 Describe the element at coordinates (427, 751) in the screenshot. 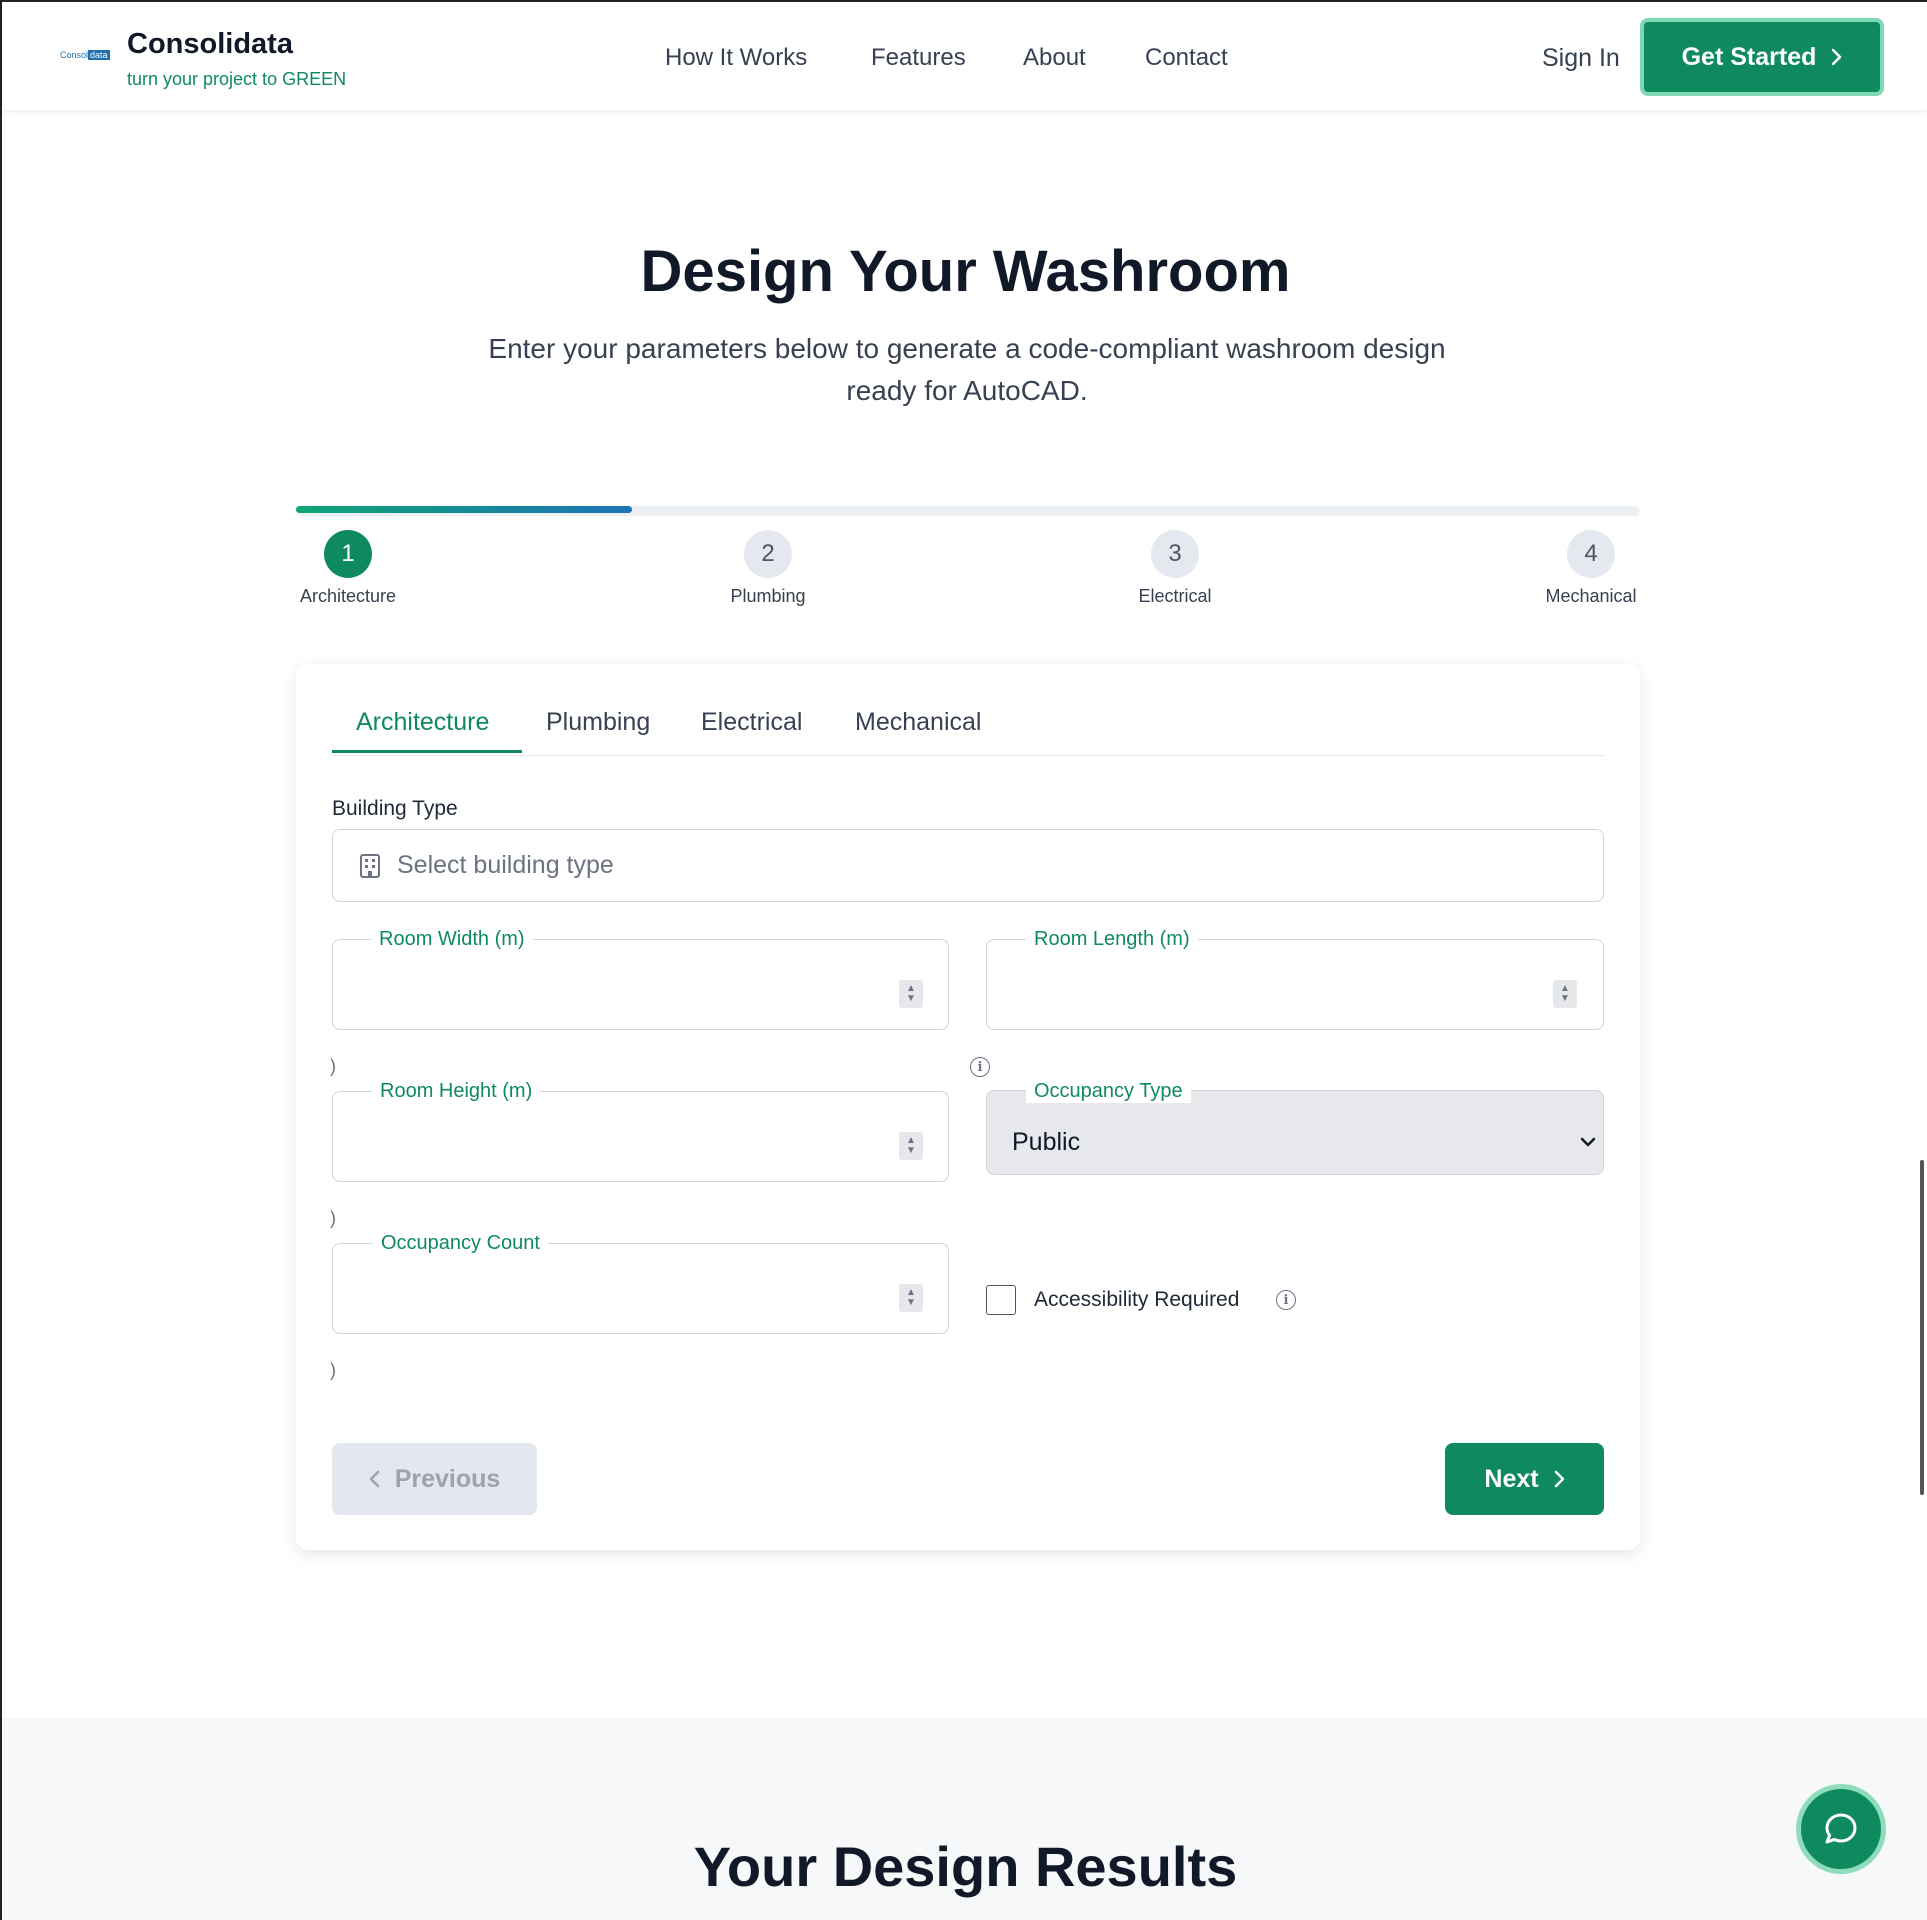

I see `active-tab-underline` at that location.